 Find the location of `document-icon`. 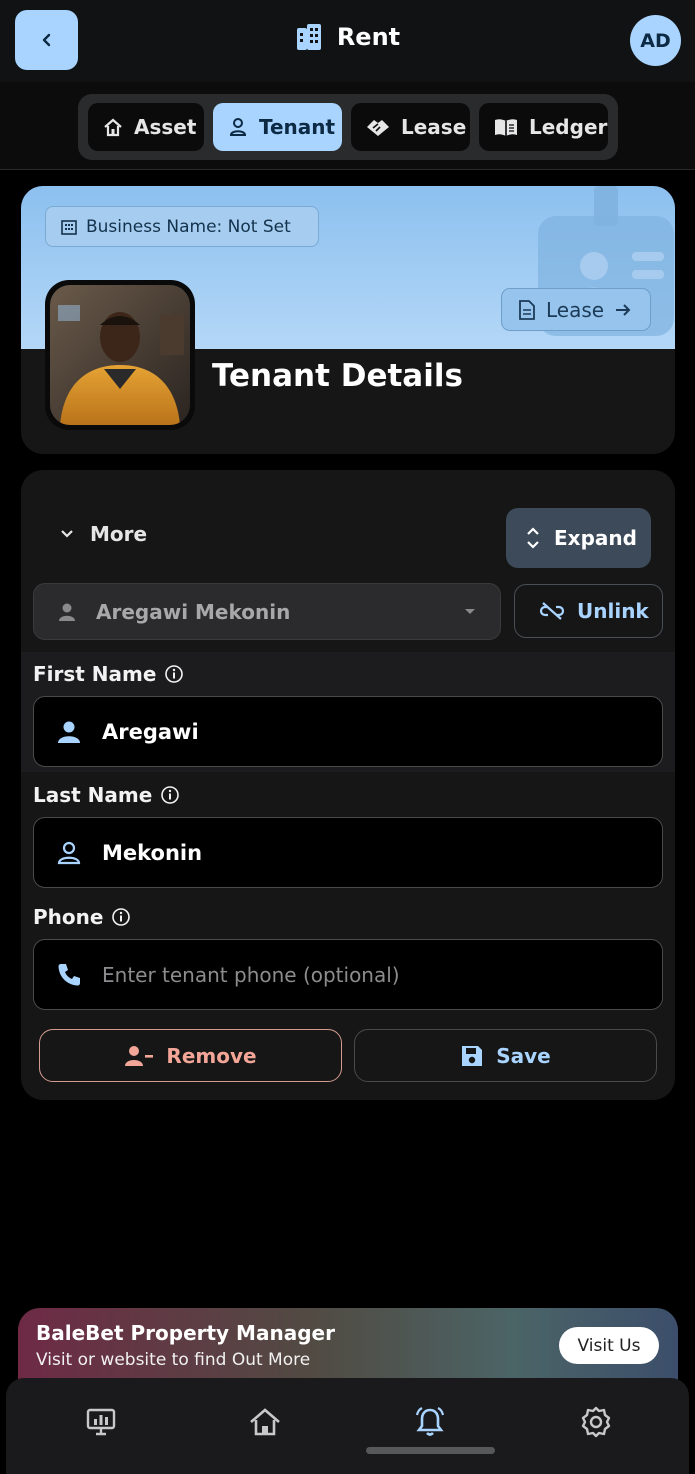

document-icon is located at coordinates (527, 310).